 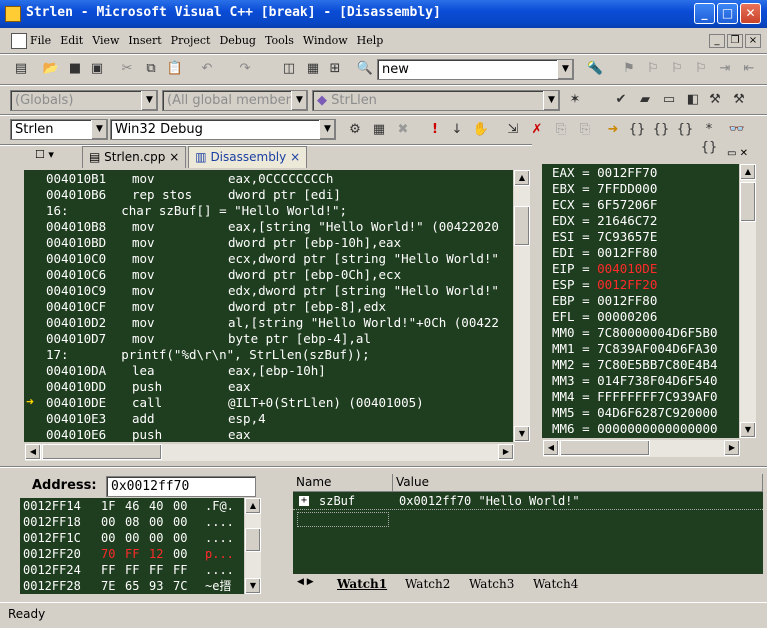 What do you see at coordinates (717, 41) in the screenshot?
I see `mdi-minimize-button: _` at bounding box center [717, 41].